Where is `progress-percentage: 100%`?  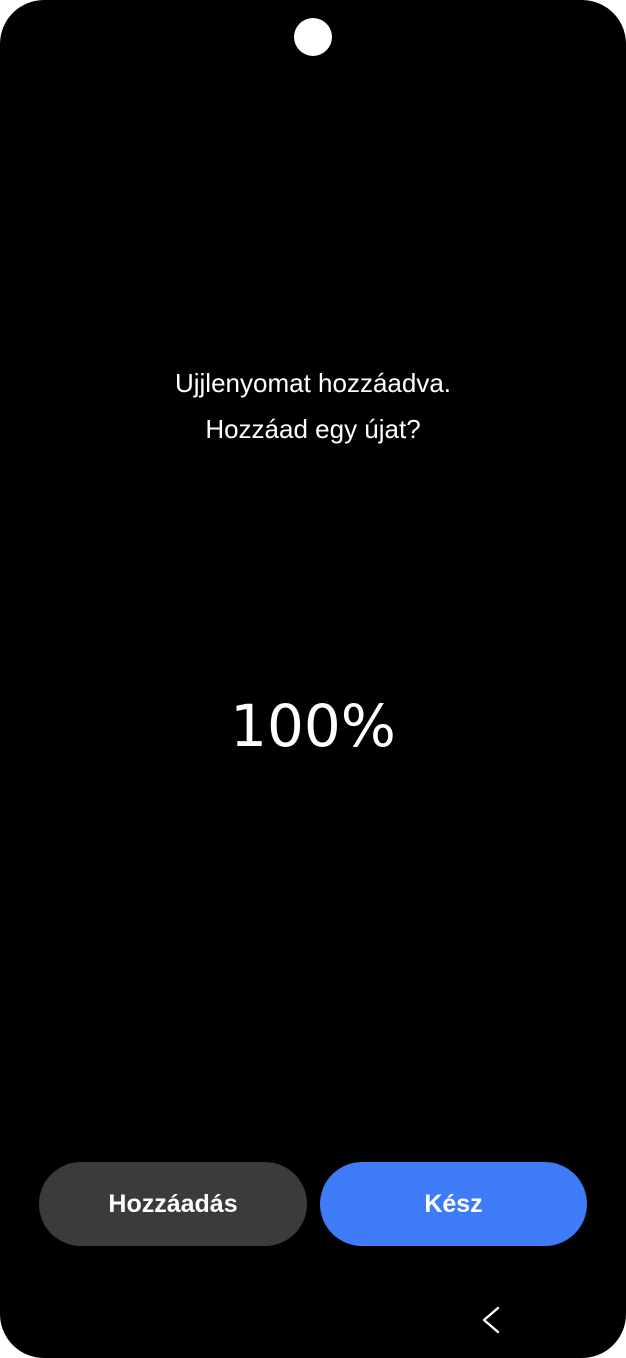
progress-percentage: 100% is located at coordinates (313, 726).